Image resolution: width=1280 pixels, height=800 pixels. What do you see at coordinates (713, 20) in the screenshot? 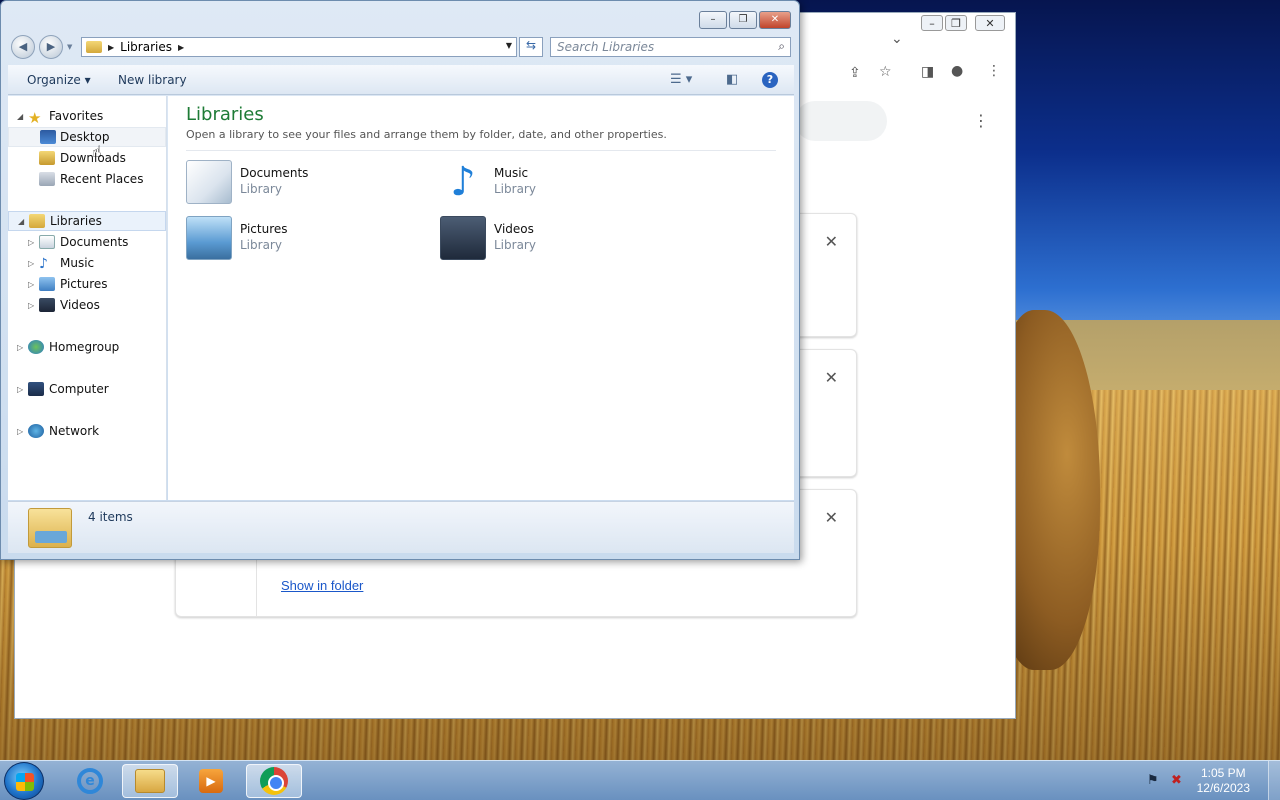
I see `minimize-button: –` at bounding box center [713, 20].